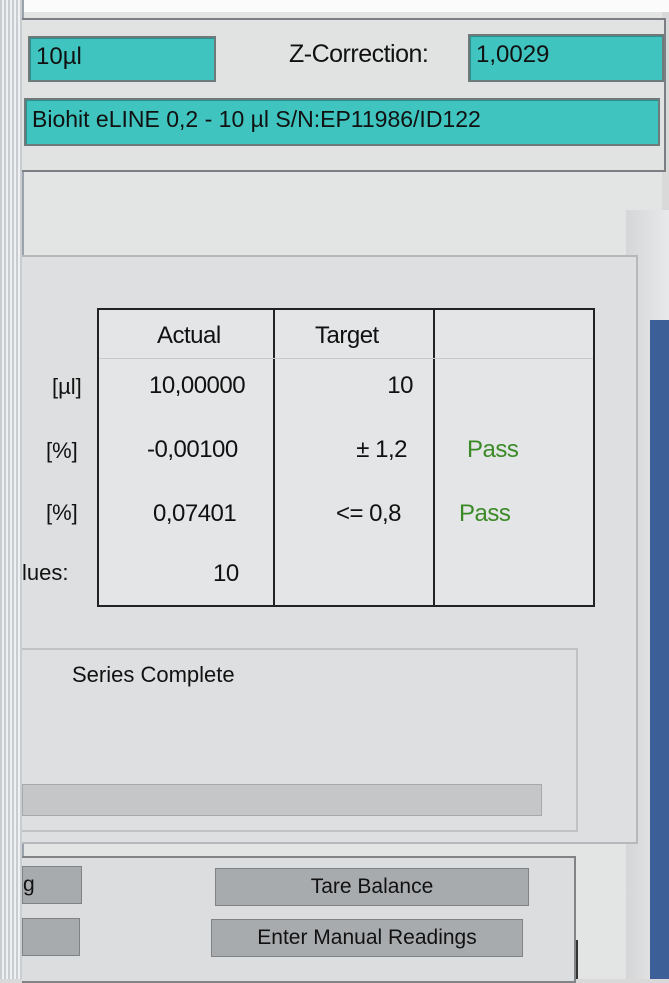 This screenshot has height=983, width=669. I want to click on progress-bar, so click(282, 800).